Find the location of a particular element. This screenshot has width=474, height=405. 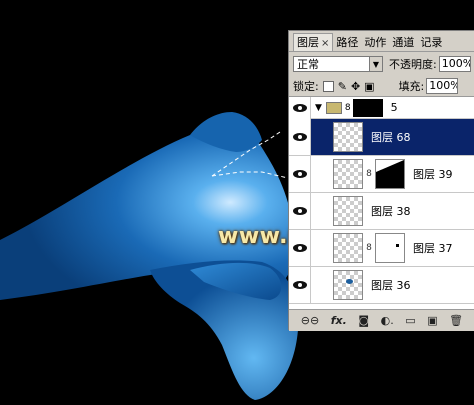

layer-row-37: 8 图层 37 is located at coordinates (381, 248).